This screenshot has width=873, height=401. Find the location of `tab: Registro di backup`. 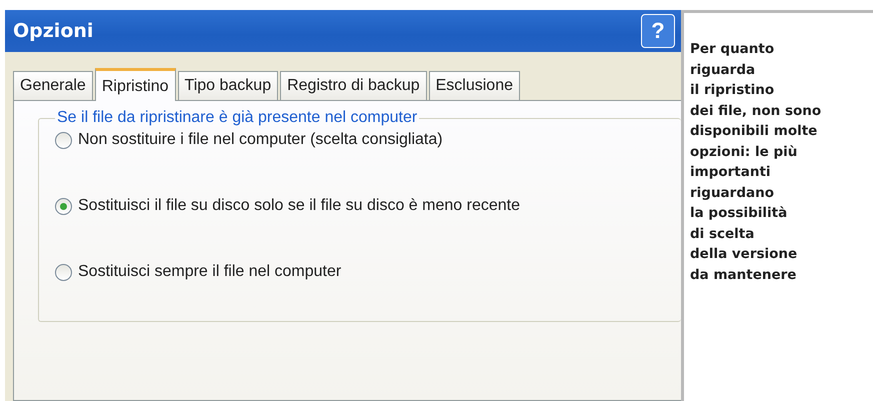

tab: Registro di backup is located at coordinates (353, 85).